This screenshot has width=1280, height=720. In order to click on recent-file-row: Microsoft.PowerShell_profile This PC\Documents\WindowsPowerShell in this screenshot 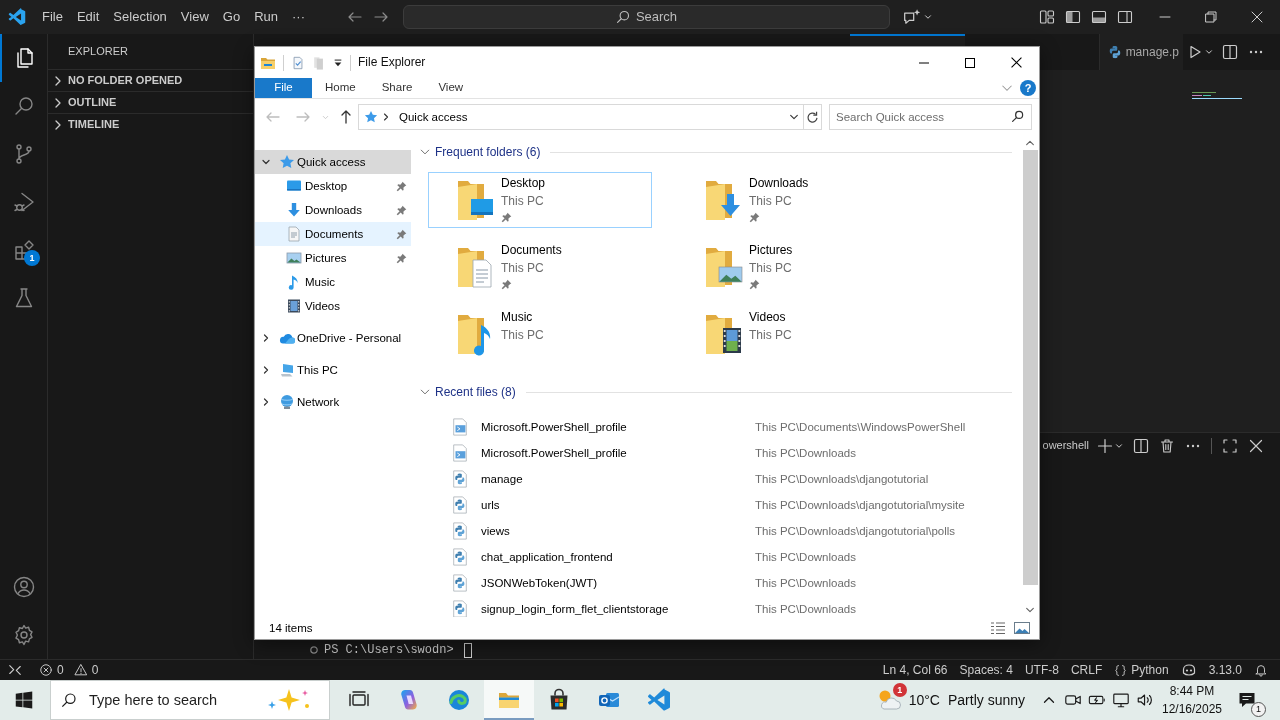, I will do `click(716, 427)`.